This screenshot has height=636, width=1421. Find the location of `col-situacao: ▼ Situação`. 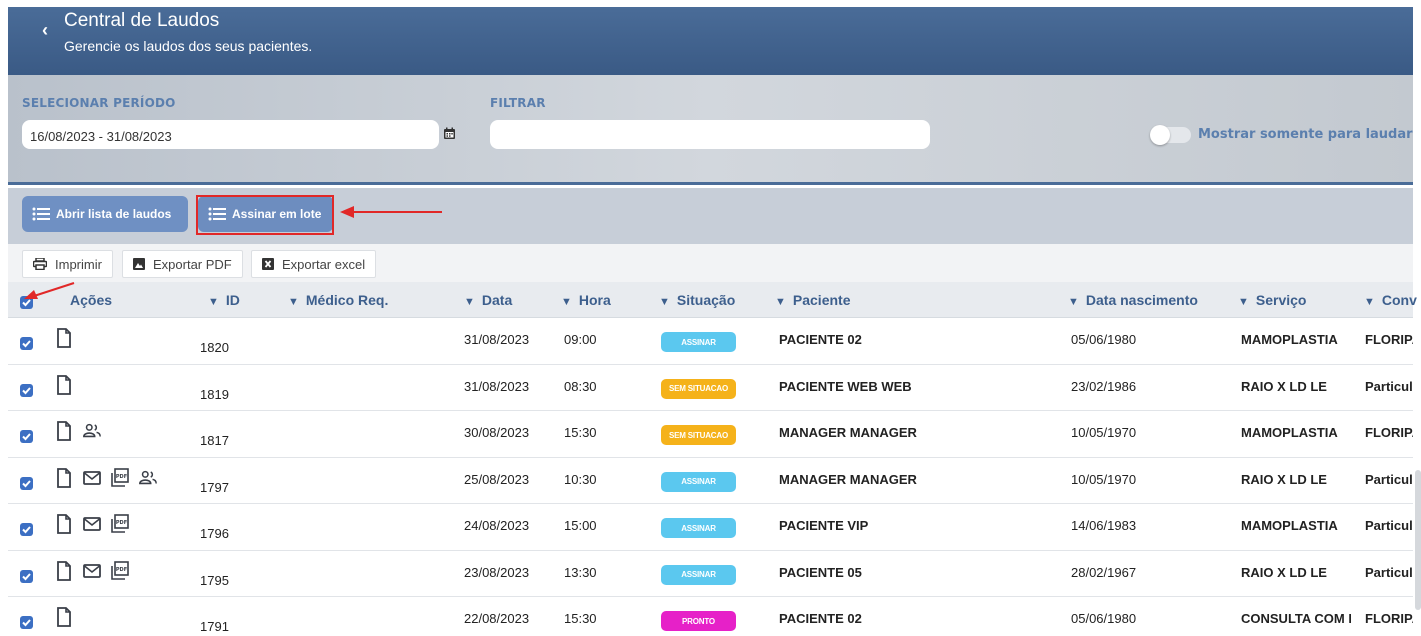

col-situacao: ▼ Situação is located at coordinates (697, 300).